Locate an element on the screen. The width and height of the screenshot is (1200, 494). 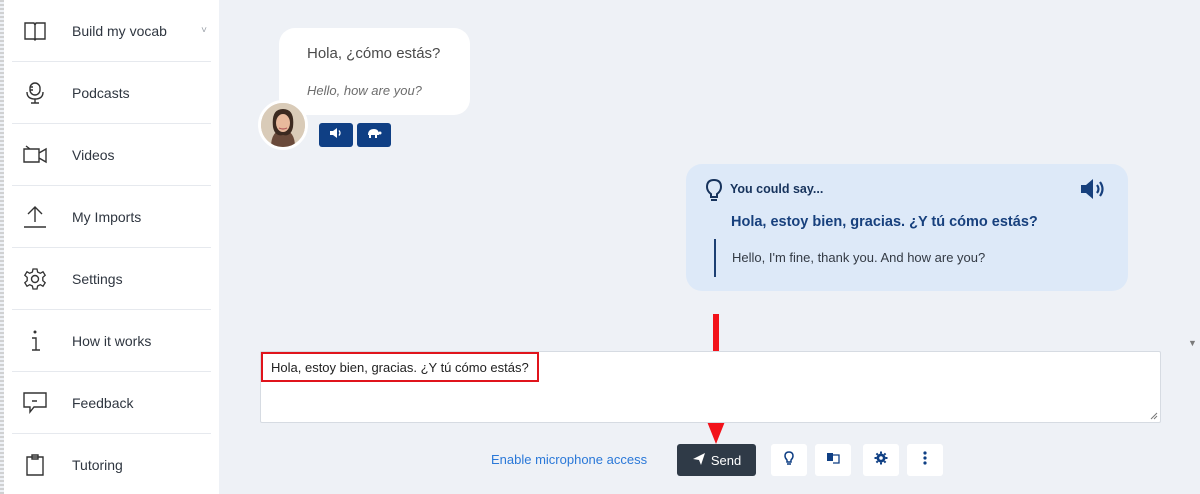
sidebar-item-label: Build my vocab is located at coordinates (119, 30).